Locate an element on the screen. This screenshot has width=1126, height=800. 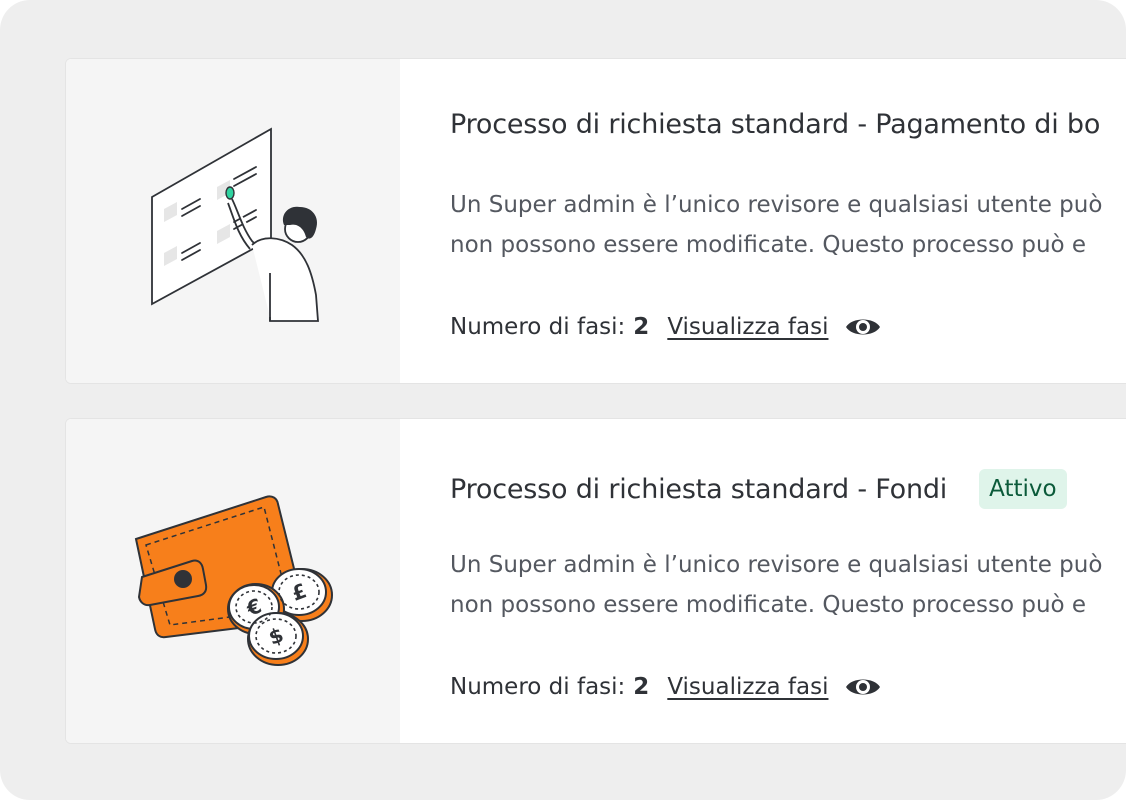
status-badge: Attivo is located at coordinates (1023, 489).